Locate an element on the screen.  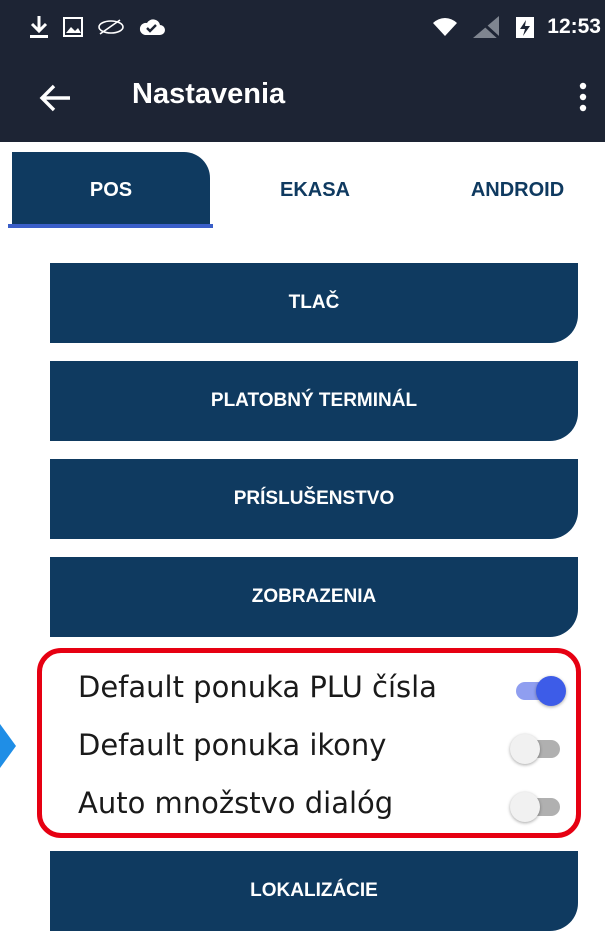
print-button: TLAČ is located at coordinates (314, 303).